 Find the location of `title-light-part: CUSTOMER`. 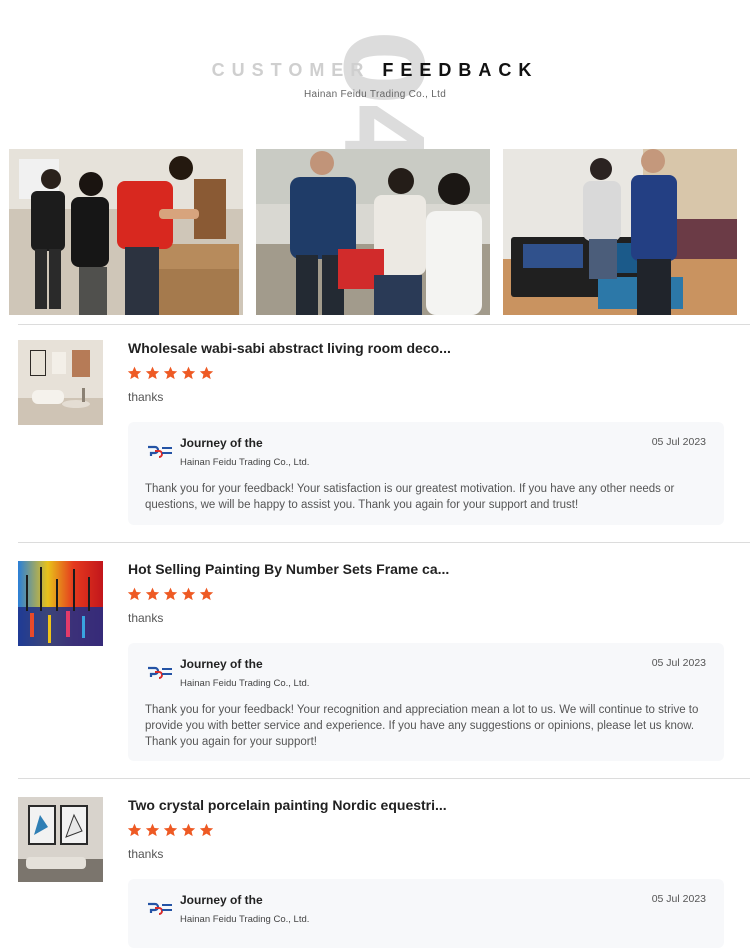

title-light-part: CUSTOMER is located at coordinates (297, 70).